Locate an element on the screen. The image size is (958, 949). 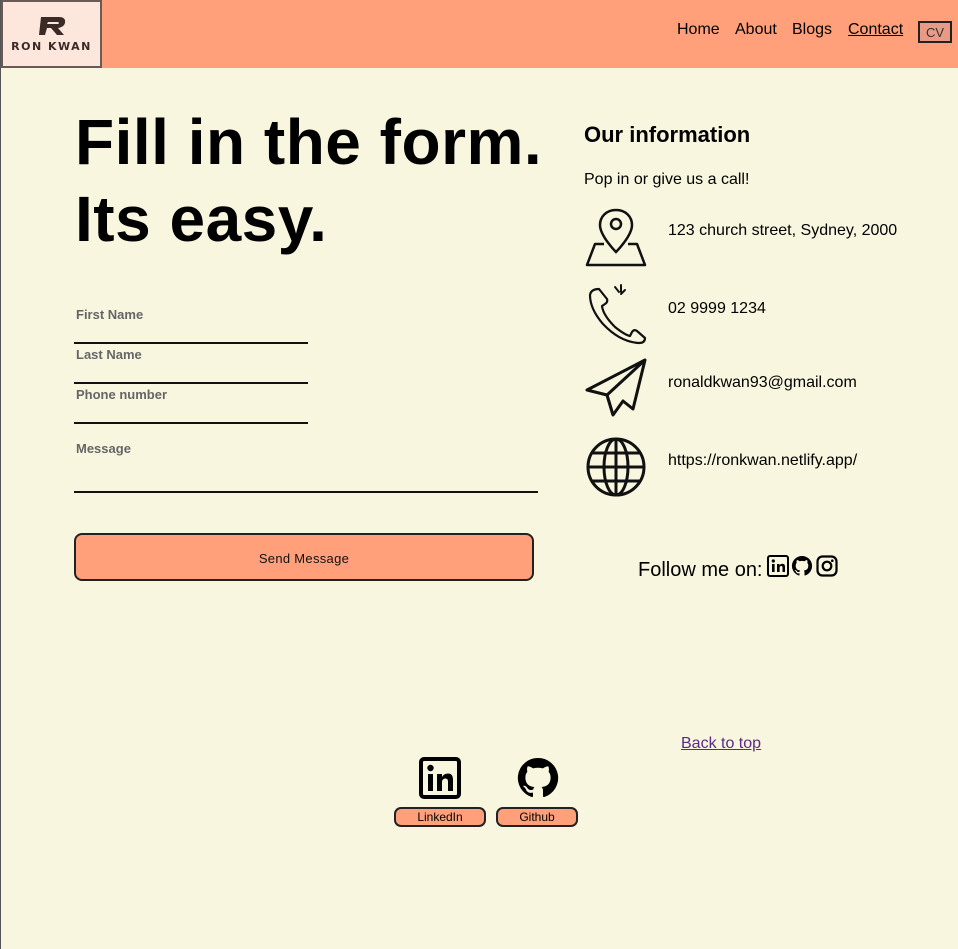
nav-home-link: Home is located at coordinates (698, 30).